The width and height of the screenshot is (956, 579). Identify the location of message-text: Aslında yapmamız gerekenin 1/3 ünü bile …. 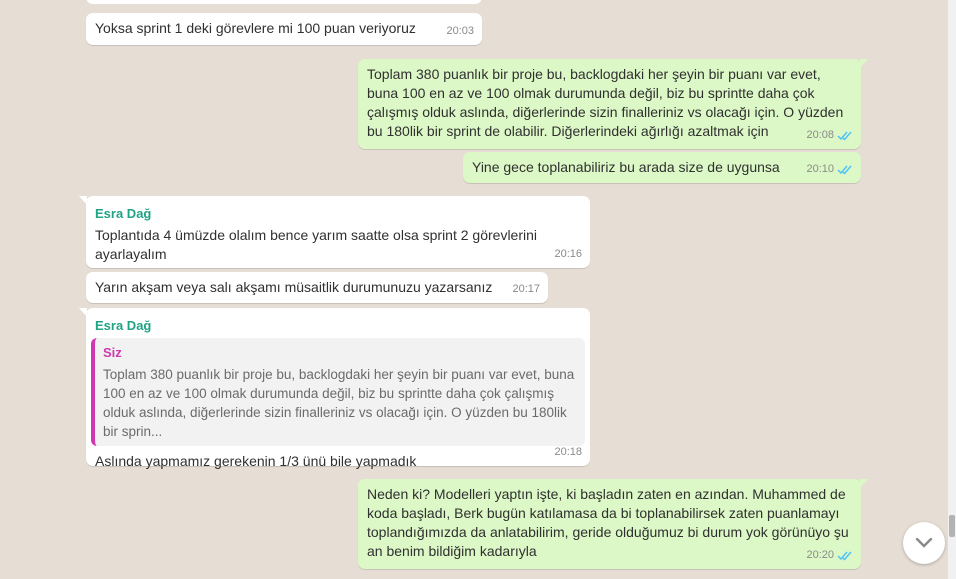
(256, 461).